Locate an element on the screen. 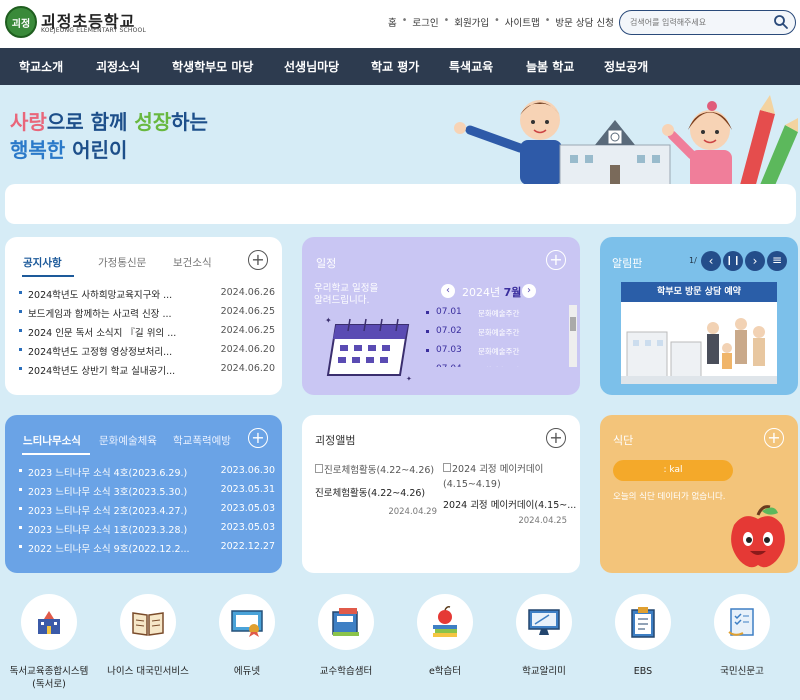 Image resolution: width=800 pixels, height=700 pixels. bulletin-next-button: › is located at coordinates (755, 261).